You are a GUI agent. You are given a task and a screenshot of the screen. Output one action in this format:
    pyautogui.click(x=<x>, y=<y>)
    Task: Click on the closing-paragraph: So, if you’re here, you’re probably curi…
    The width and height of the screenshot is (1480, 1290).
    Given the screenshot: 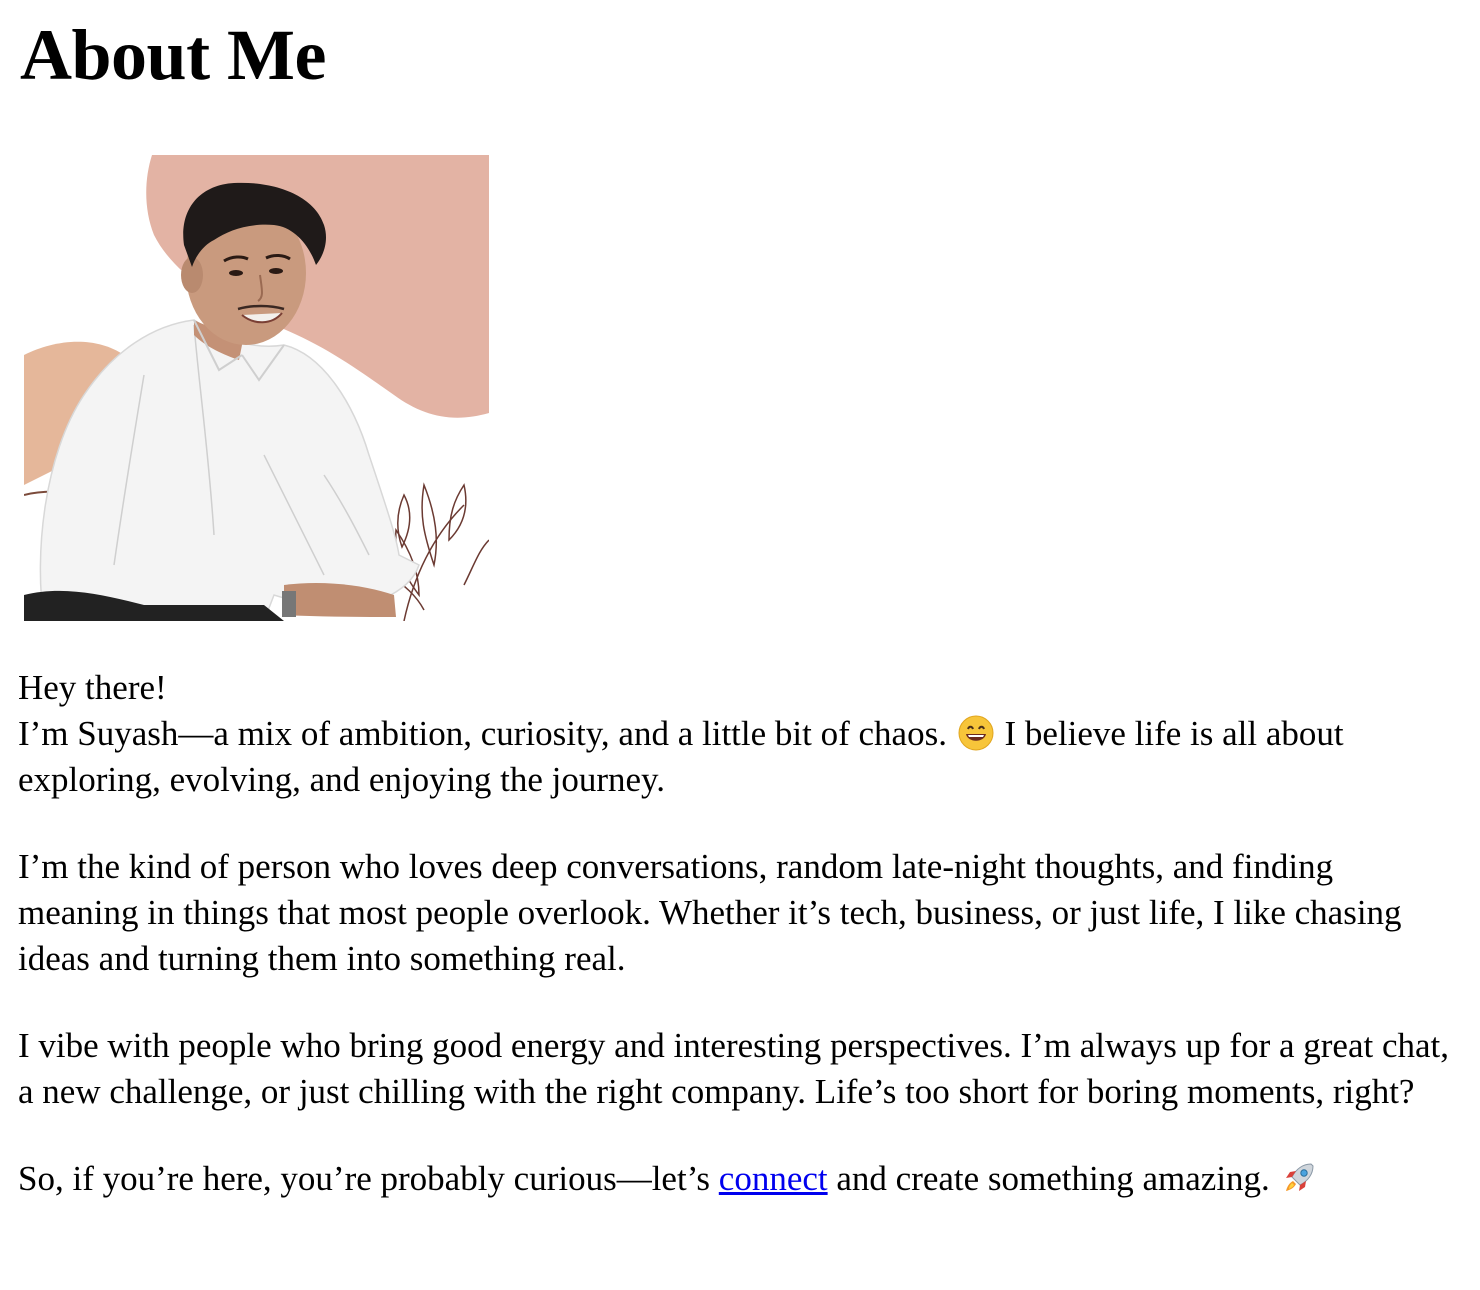 What is the action you would take?
    pyautogui.click(x=740, y=1179)
    